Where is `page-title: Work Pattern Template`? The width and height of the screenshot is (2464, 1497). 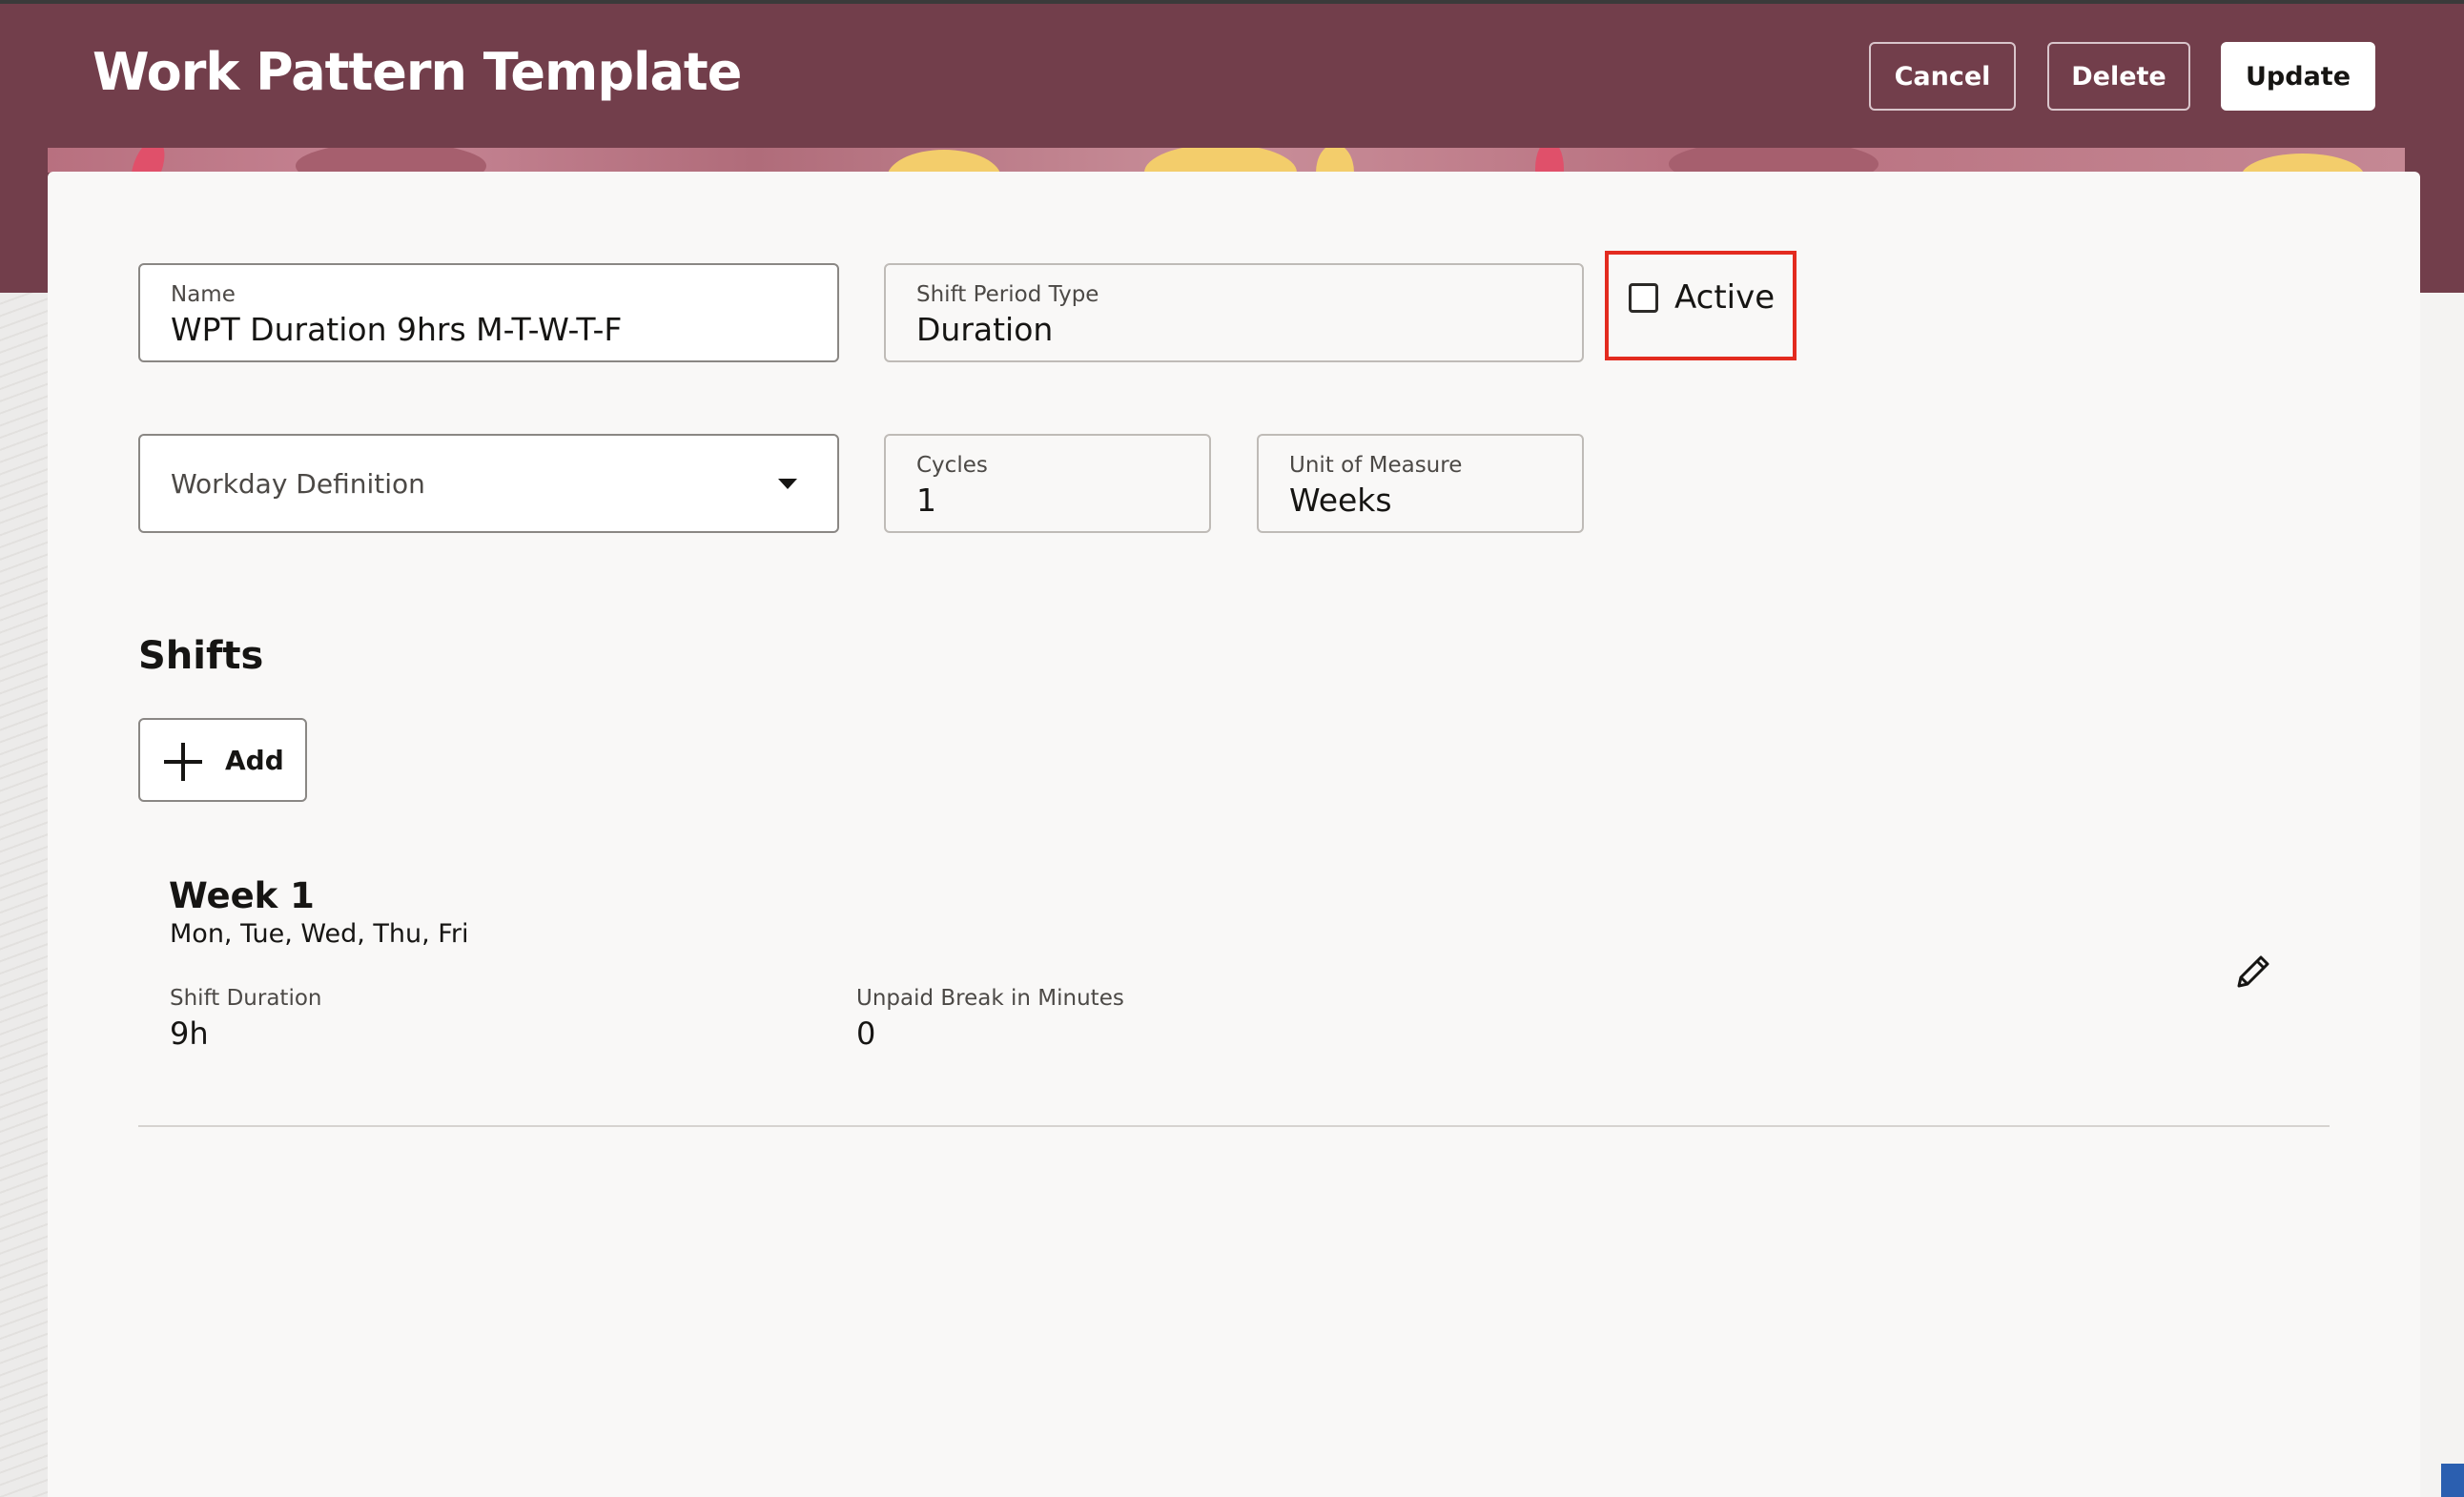 page-title: Work Pattern Template is located at coordinates (417, 72).